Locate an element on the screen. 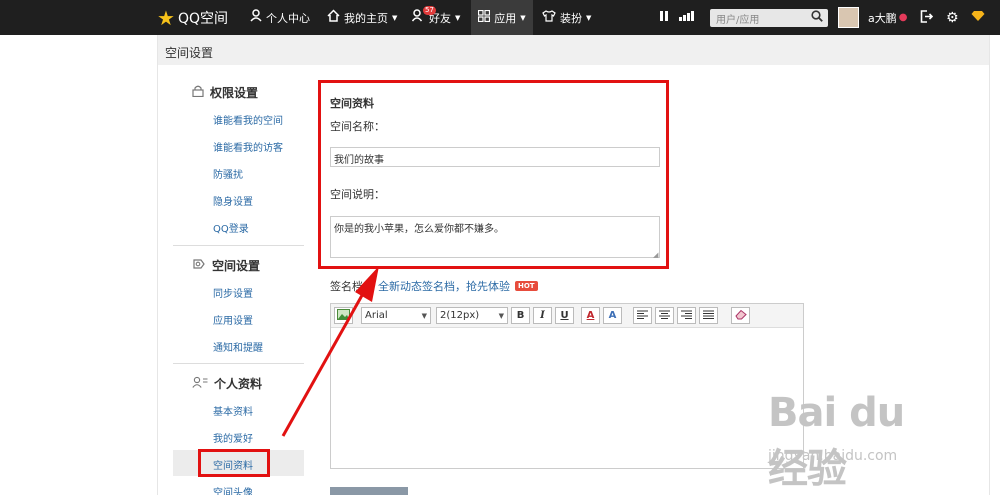 This screenshot has width=1000, height=495. nav-my-homepage: 我的主页 ▼ is located at coordinates (362, 17).